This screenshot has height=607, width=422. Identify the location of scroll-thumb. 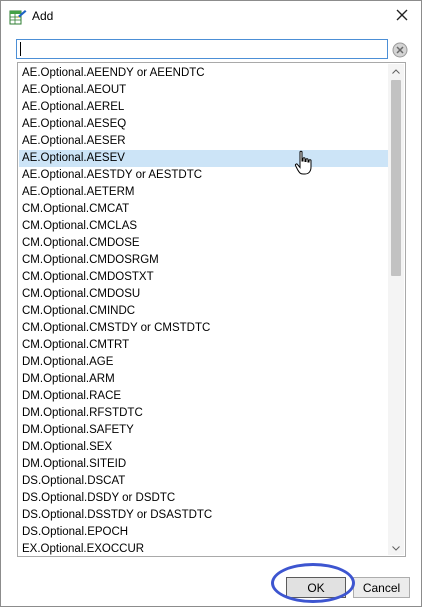
(396, 178).